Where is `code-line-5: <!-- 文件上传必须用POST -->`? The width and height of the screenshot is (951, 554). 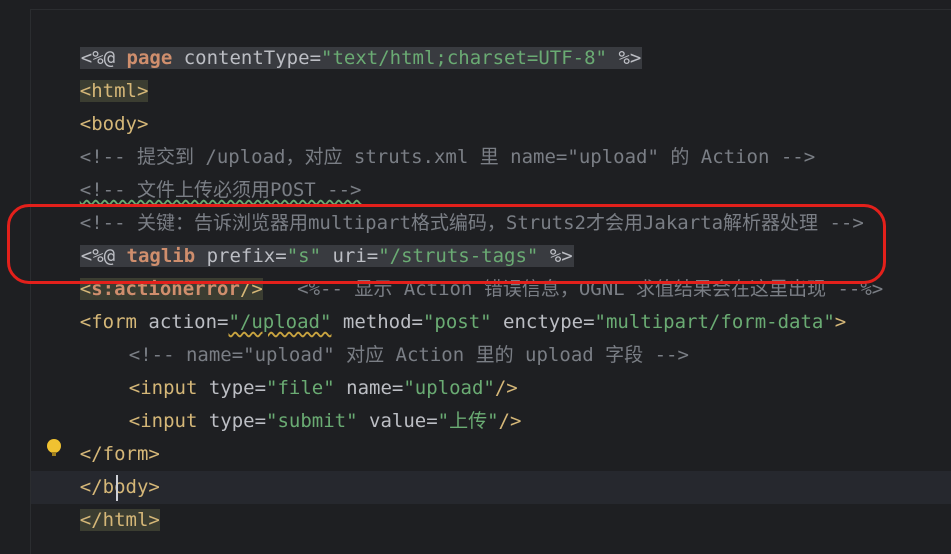
code-line-5: <!-- 文件上传必须用POST --> is located at coordinates (198, 171).